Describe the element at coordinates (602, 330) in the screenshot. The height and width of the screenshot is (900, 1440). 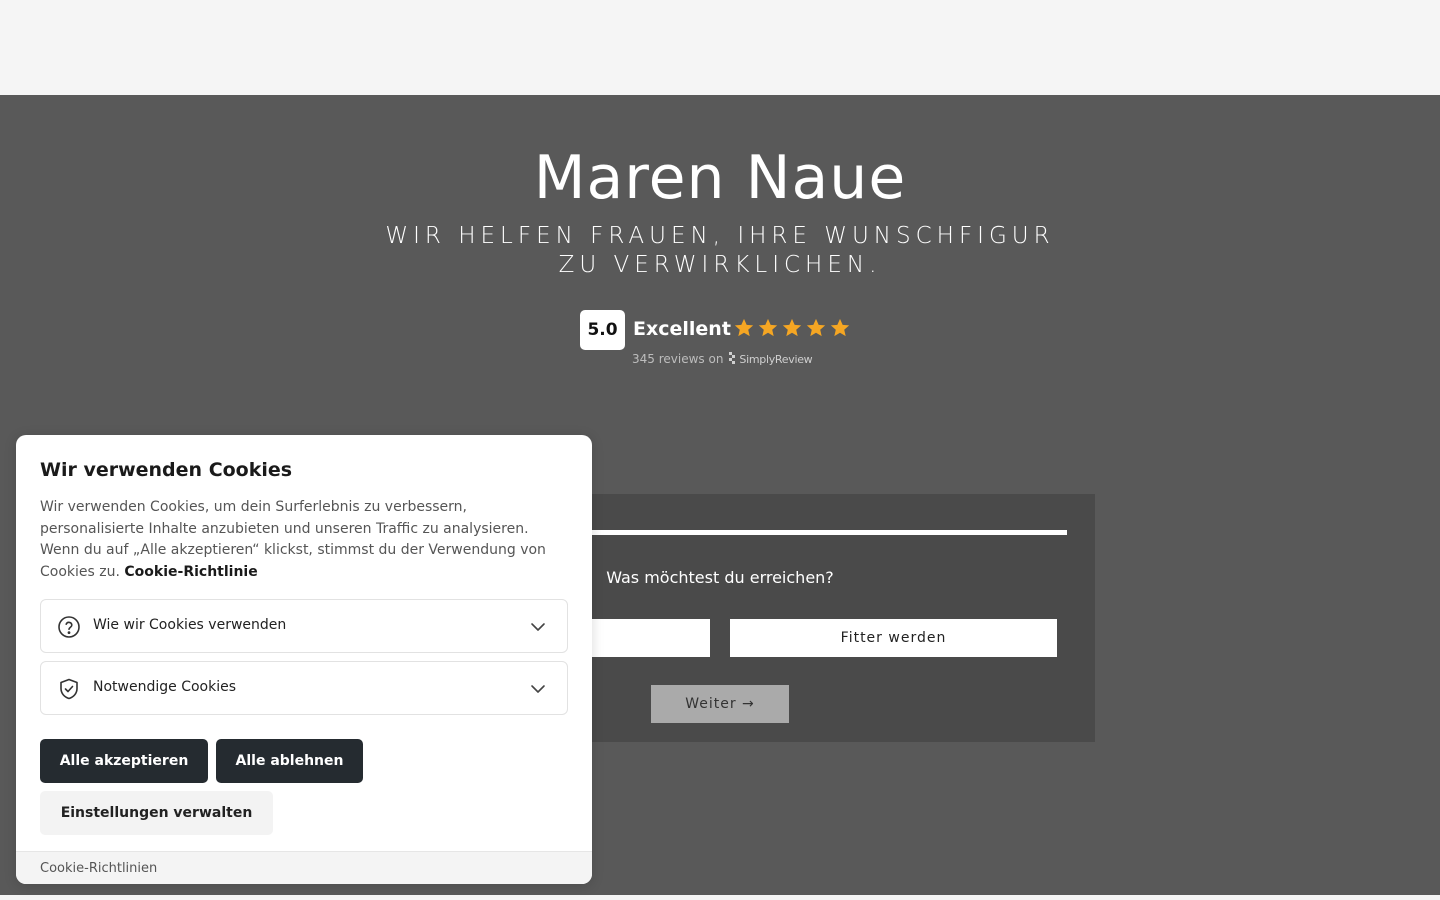
I see `rating-score: 5.0` at that location.